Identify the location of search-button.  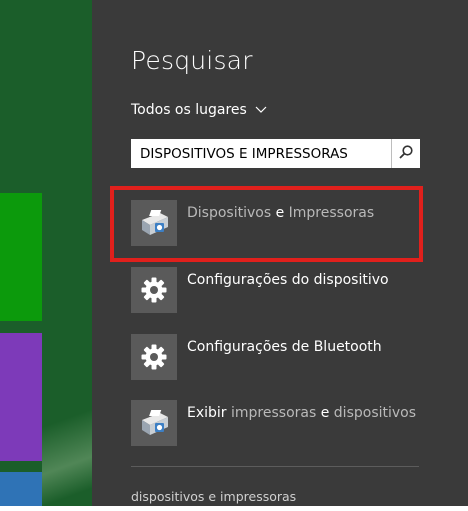
(405, 153).